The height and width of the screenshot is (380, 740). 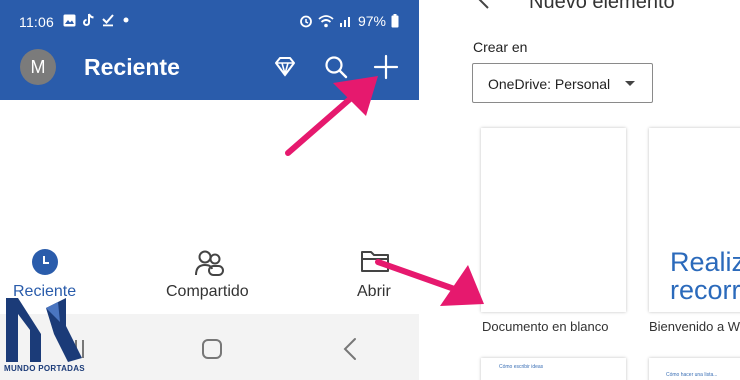 I want to click on back-arrow-icon, so click(x=484, y=5).